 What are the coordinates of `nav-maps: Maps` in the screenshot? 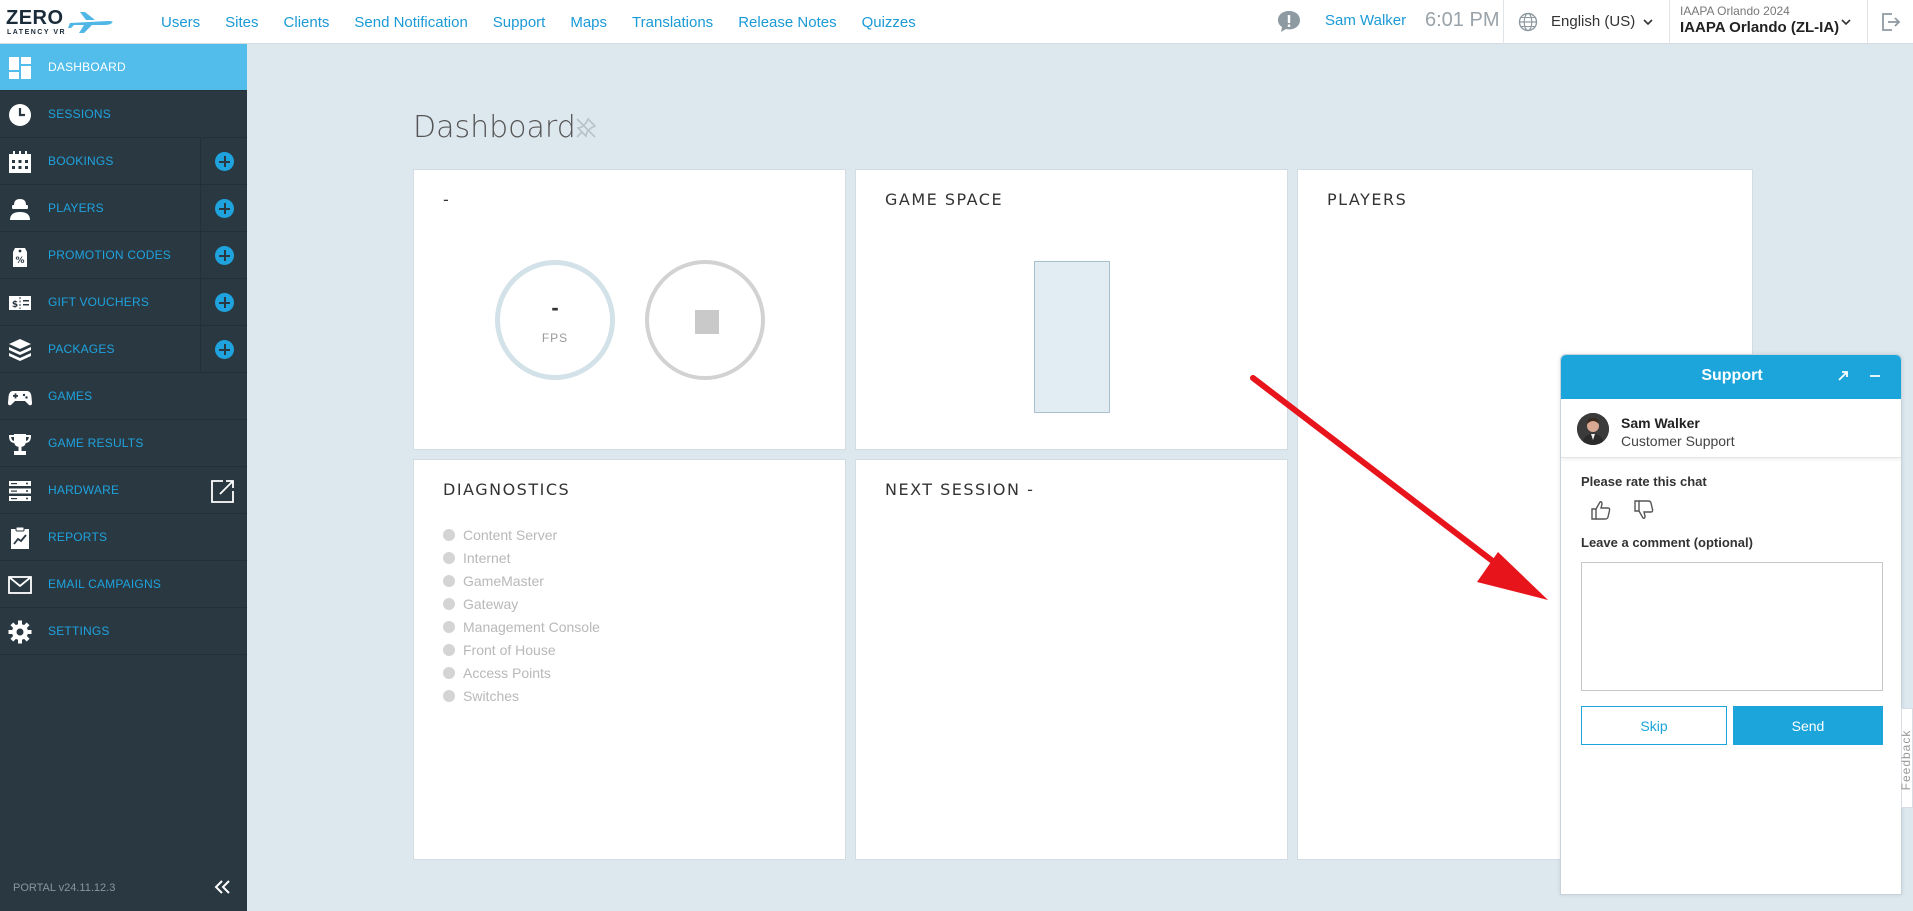 It's located at (588, 22).